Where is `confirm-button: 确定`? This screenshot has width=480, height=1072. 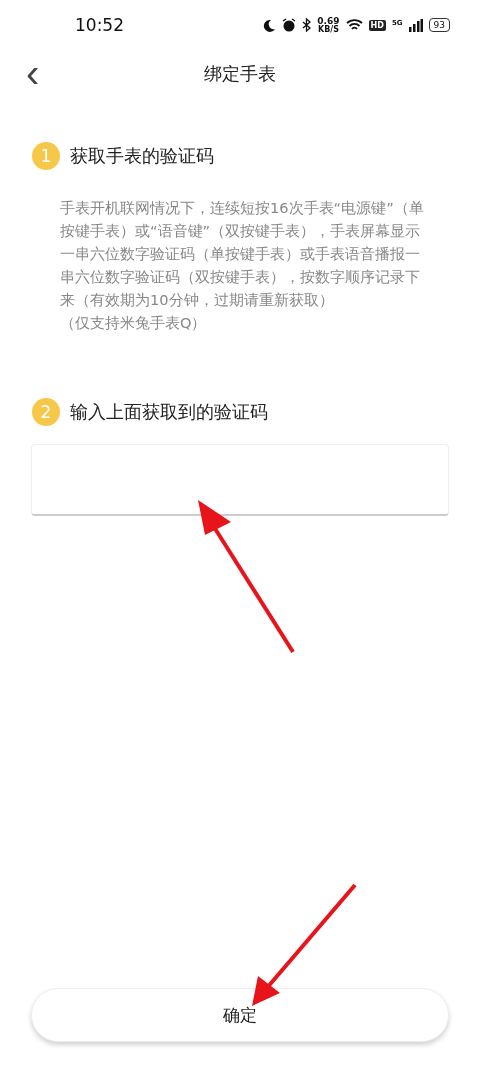
confirm-button: 确定 is located at coordinates (240, 1015).